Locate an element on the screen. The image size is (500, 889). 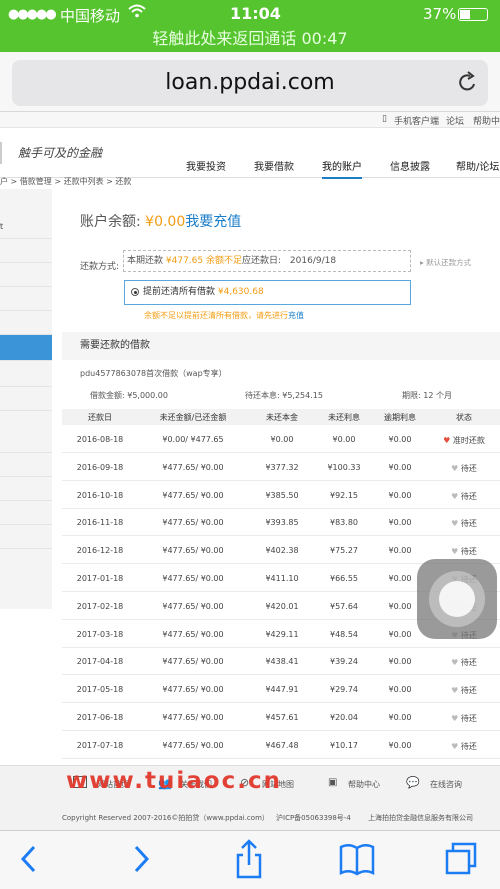
share-icon is located at coordinates (249, 864).